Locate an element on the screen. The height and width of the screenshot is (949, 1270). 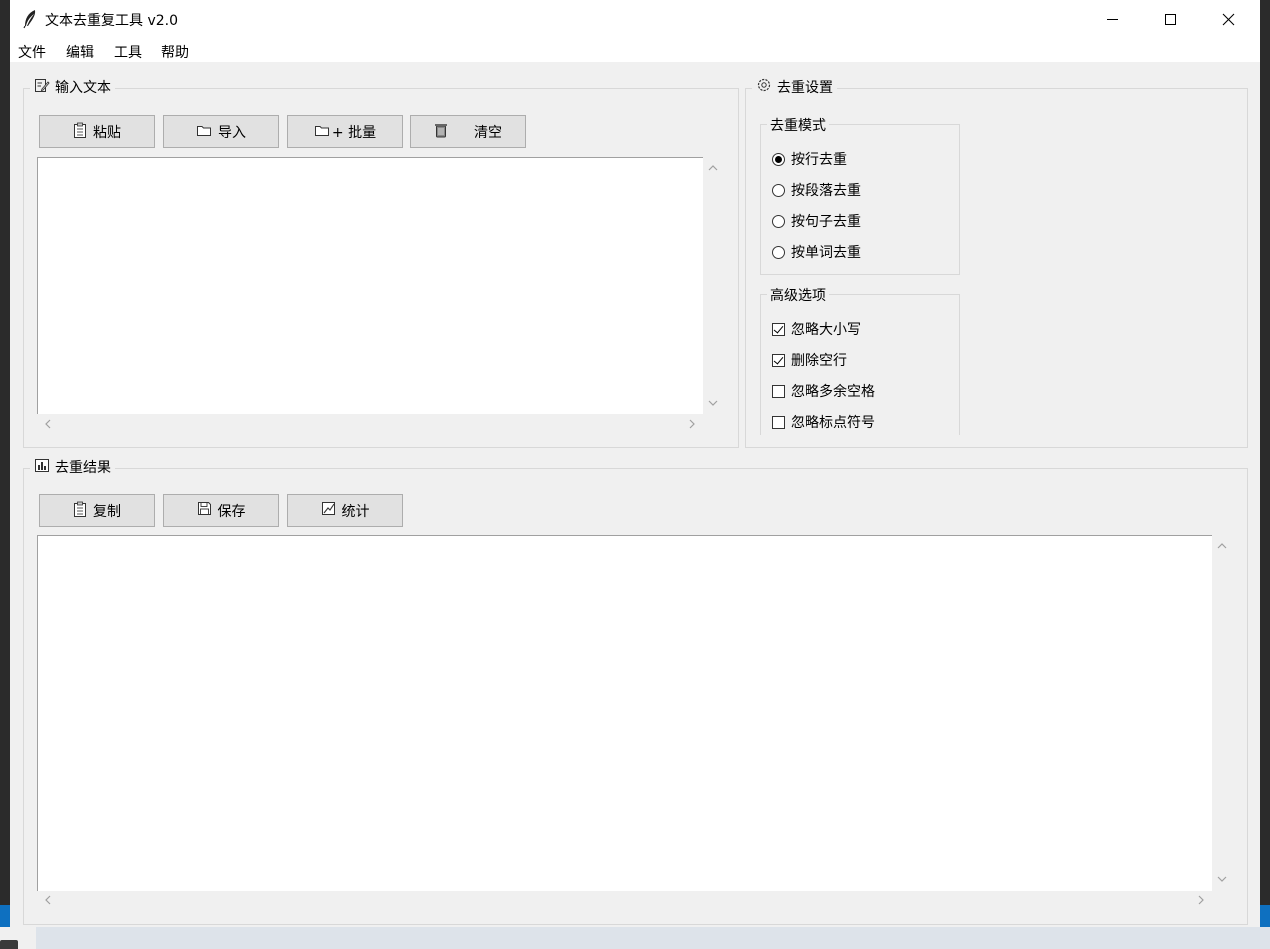
settings-panel-label: 去重设置 is located at coordinates (805, 88).